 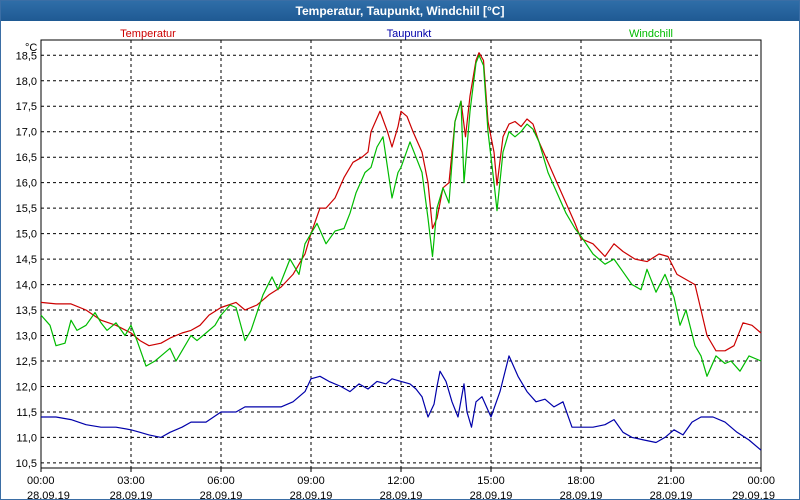 What do you see at coordinates (400, 11) in the screenshot?
I see `window-title: Temperatur, Taupunkt, Windchill [°C]` at bounding box center [400, 11].